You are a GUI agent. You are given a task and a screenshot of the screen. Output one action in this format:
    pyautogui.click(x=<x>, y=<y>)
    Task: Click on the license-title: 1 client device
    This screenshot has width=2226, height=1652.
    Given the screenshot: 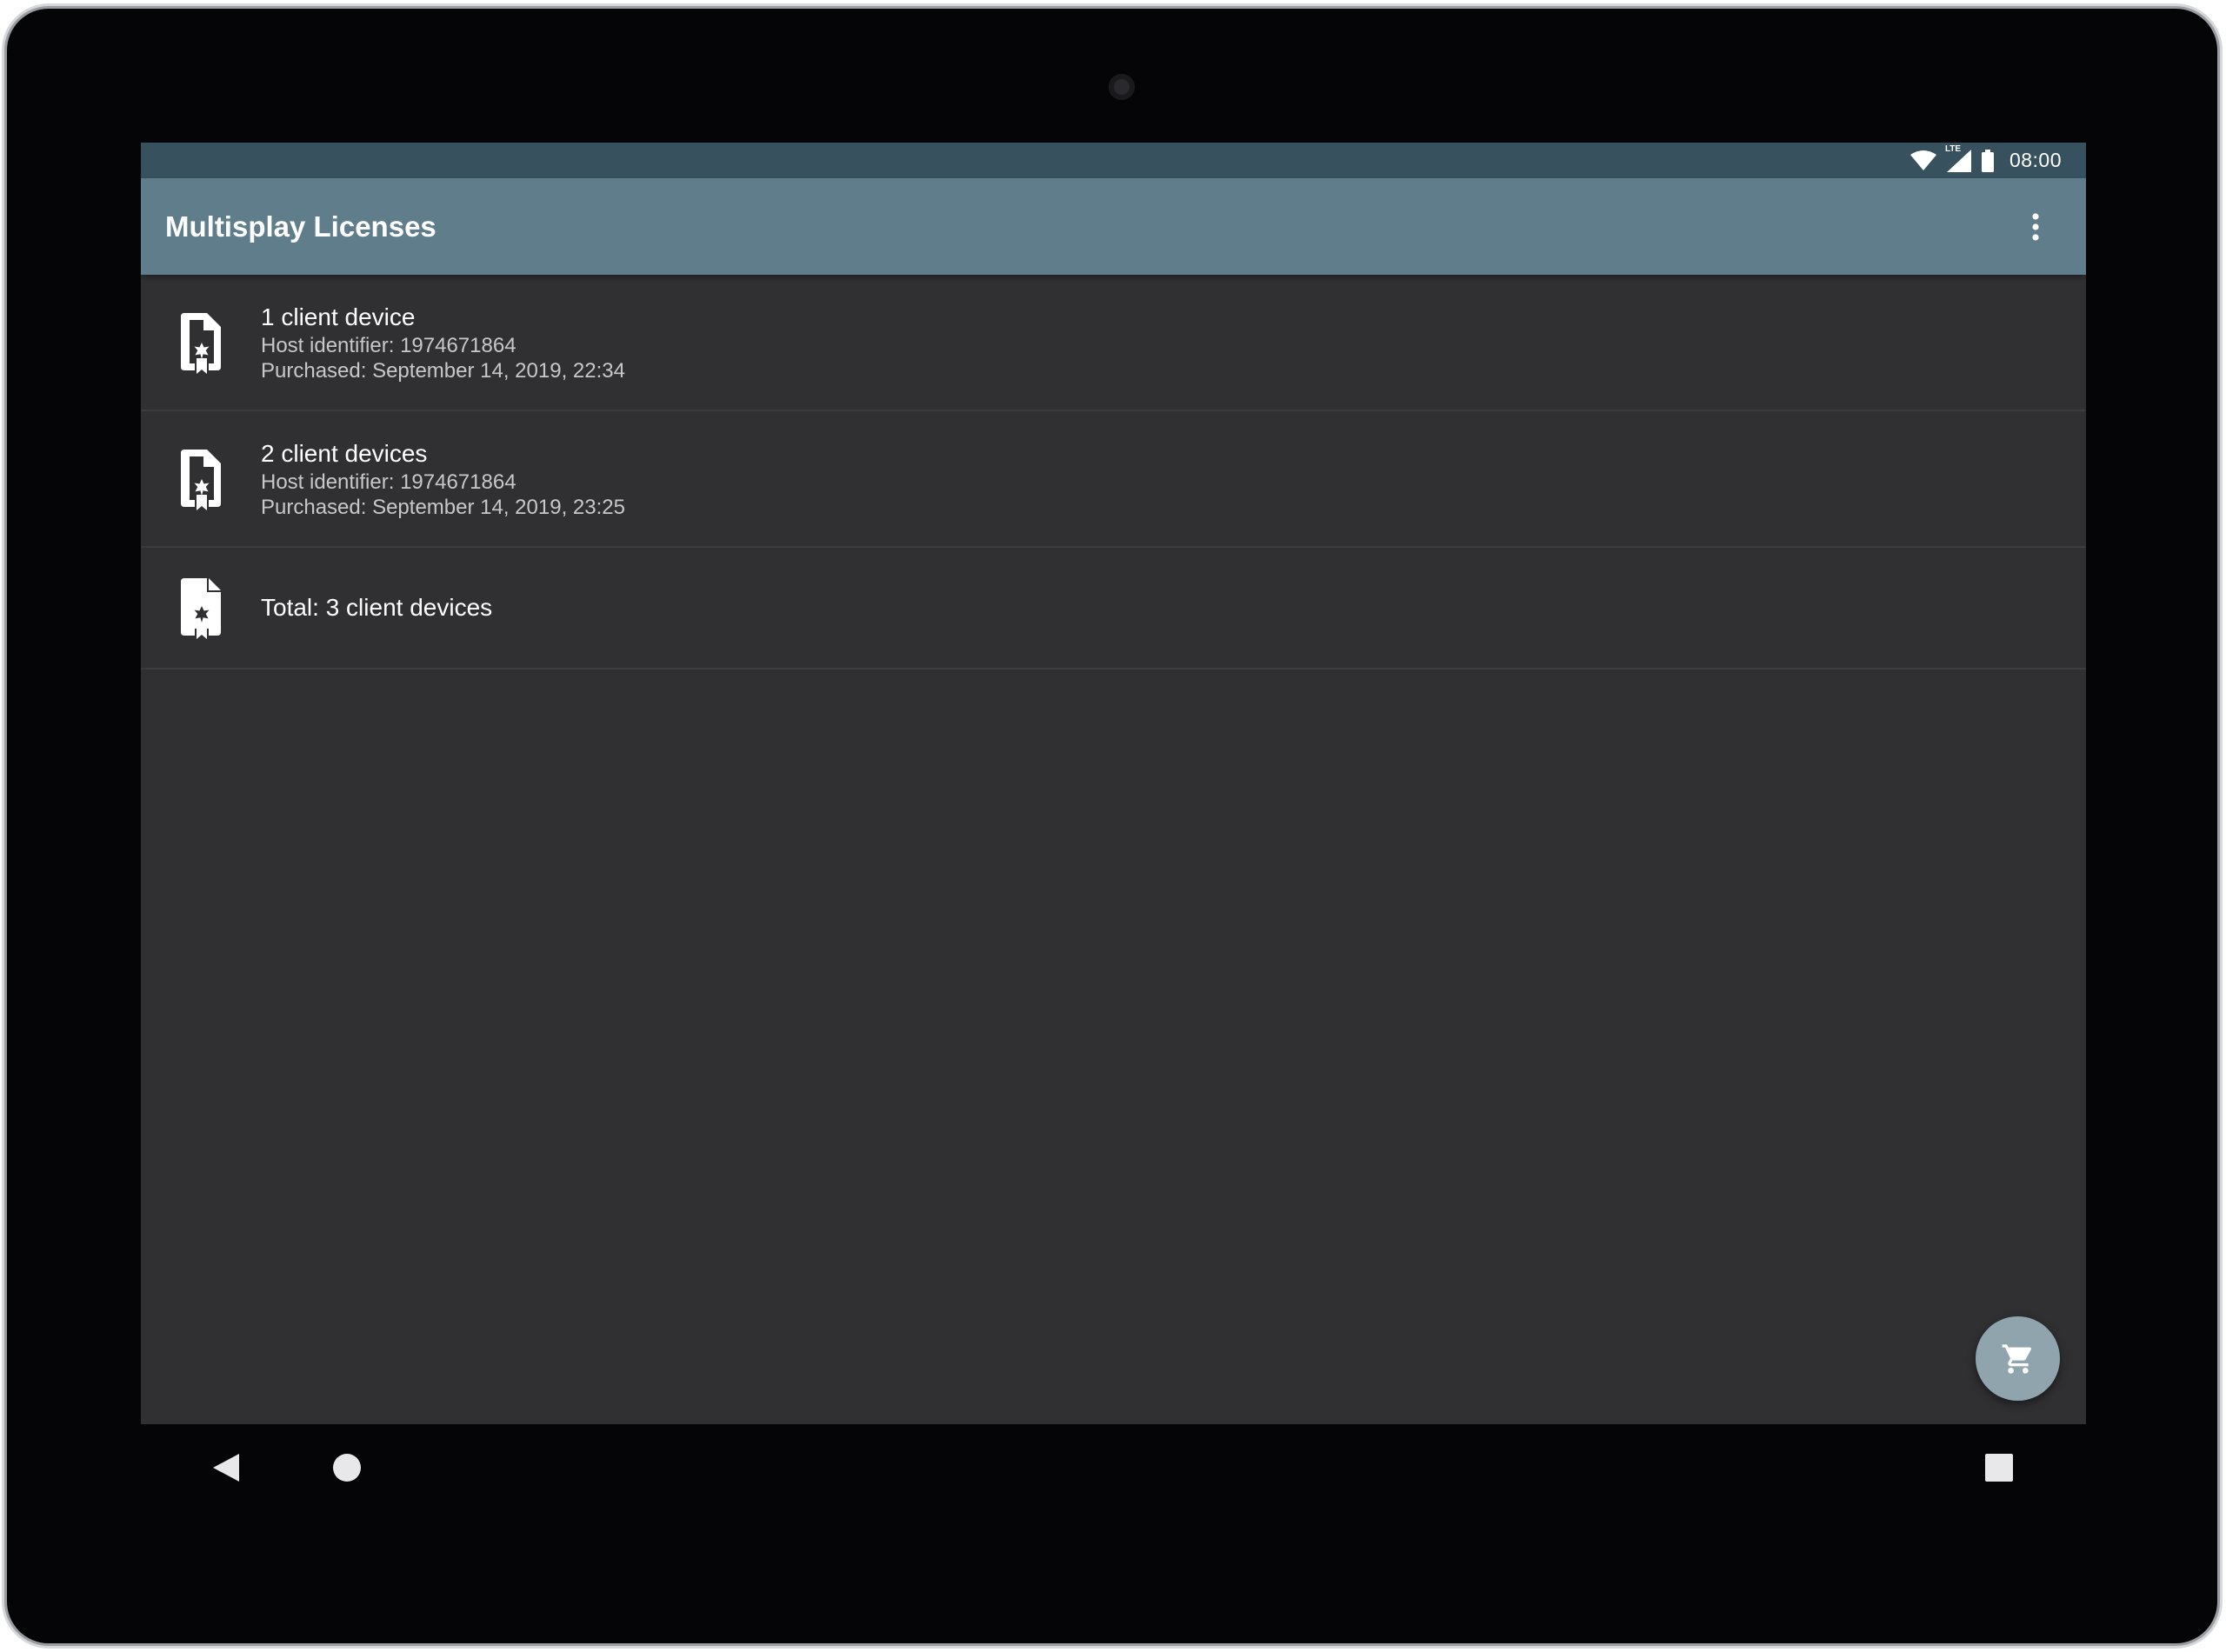 What is the action you would take?
    pyautogui.click(x=338, y=316)
    